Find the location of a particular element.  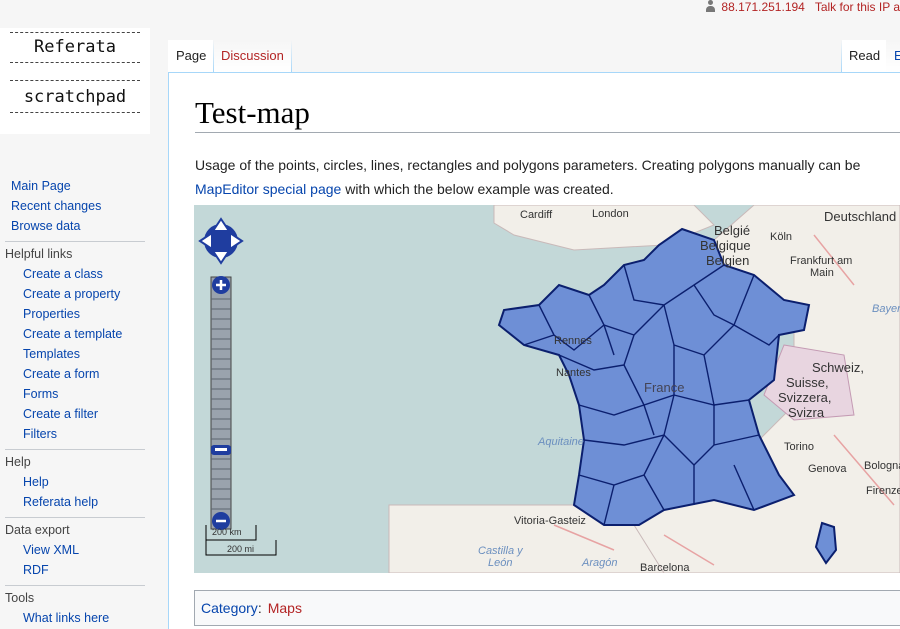

map-label-svizzera: Svizzera, is located at coordinates (805, 397).